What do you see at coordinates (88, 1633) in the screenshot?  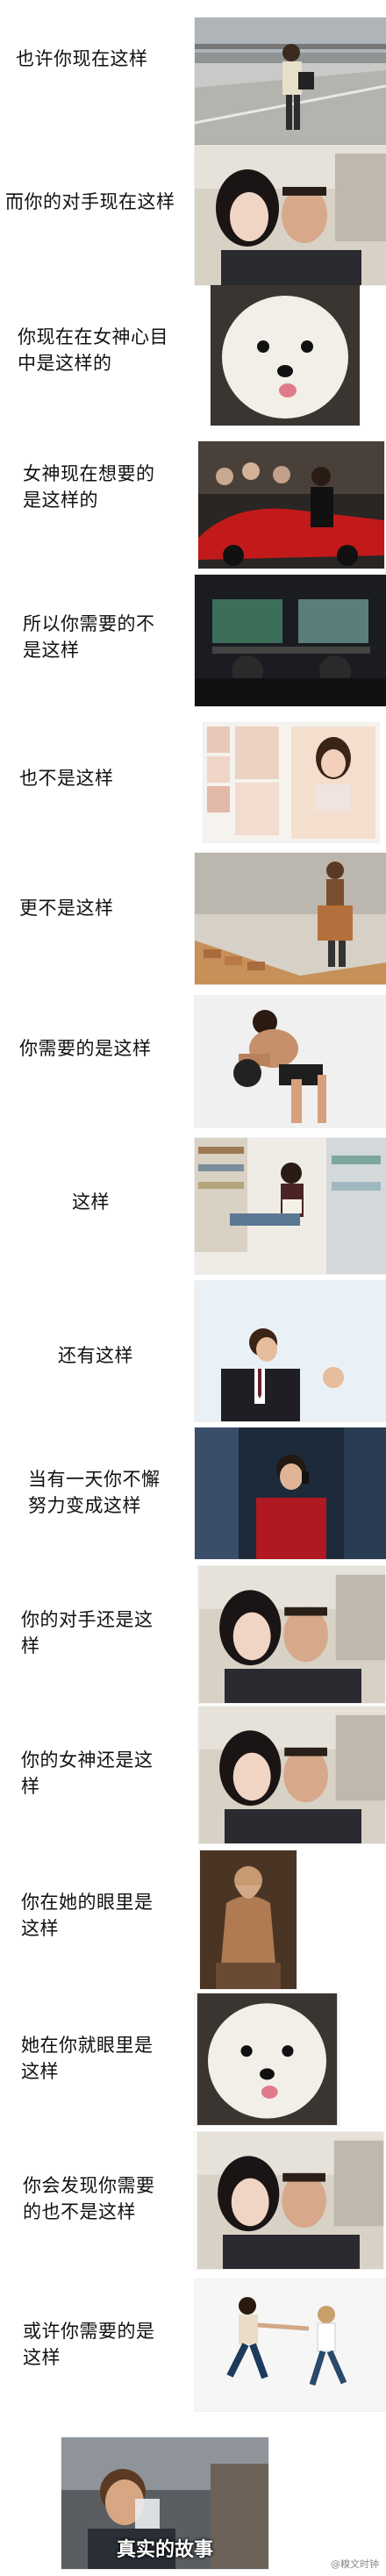 I see `caption-12: 你的对手还是这 样` at bounding box center [88, 1633].